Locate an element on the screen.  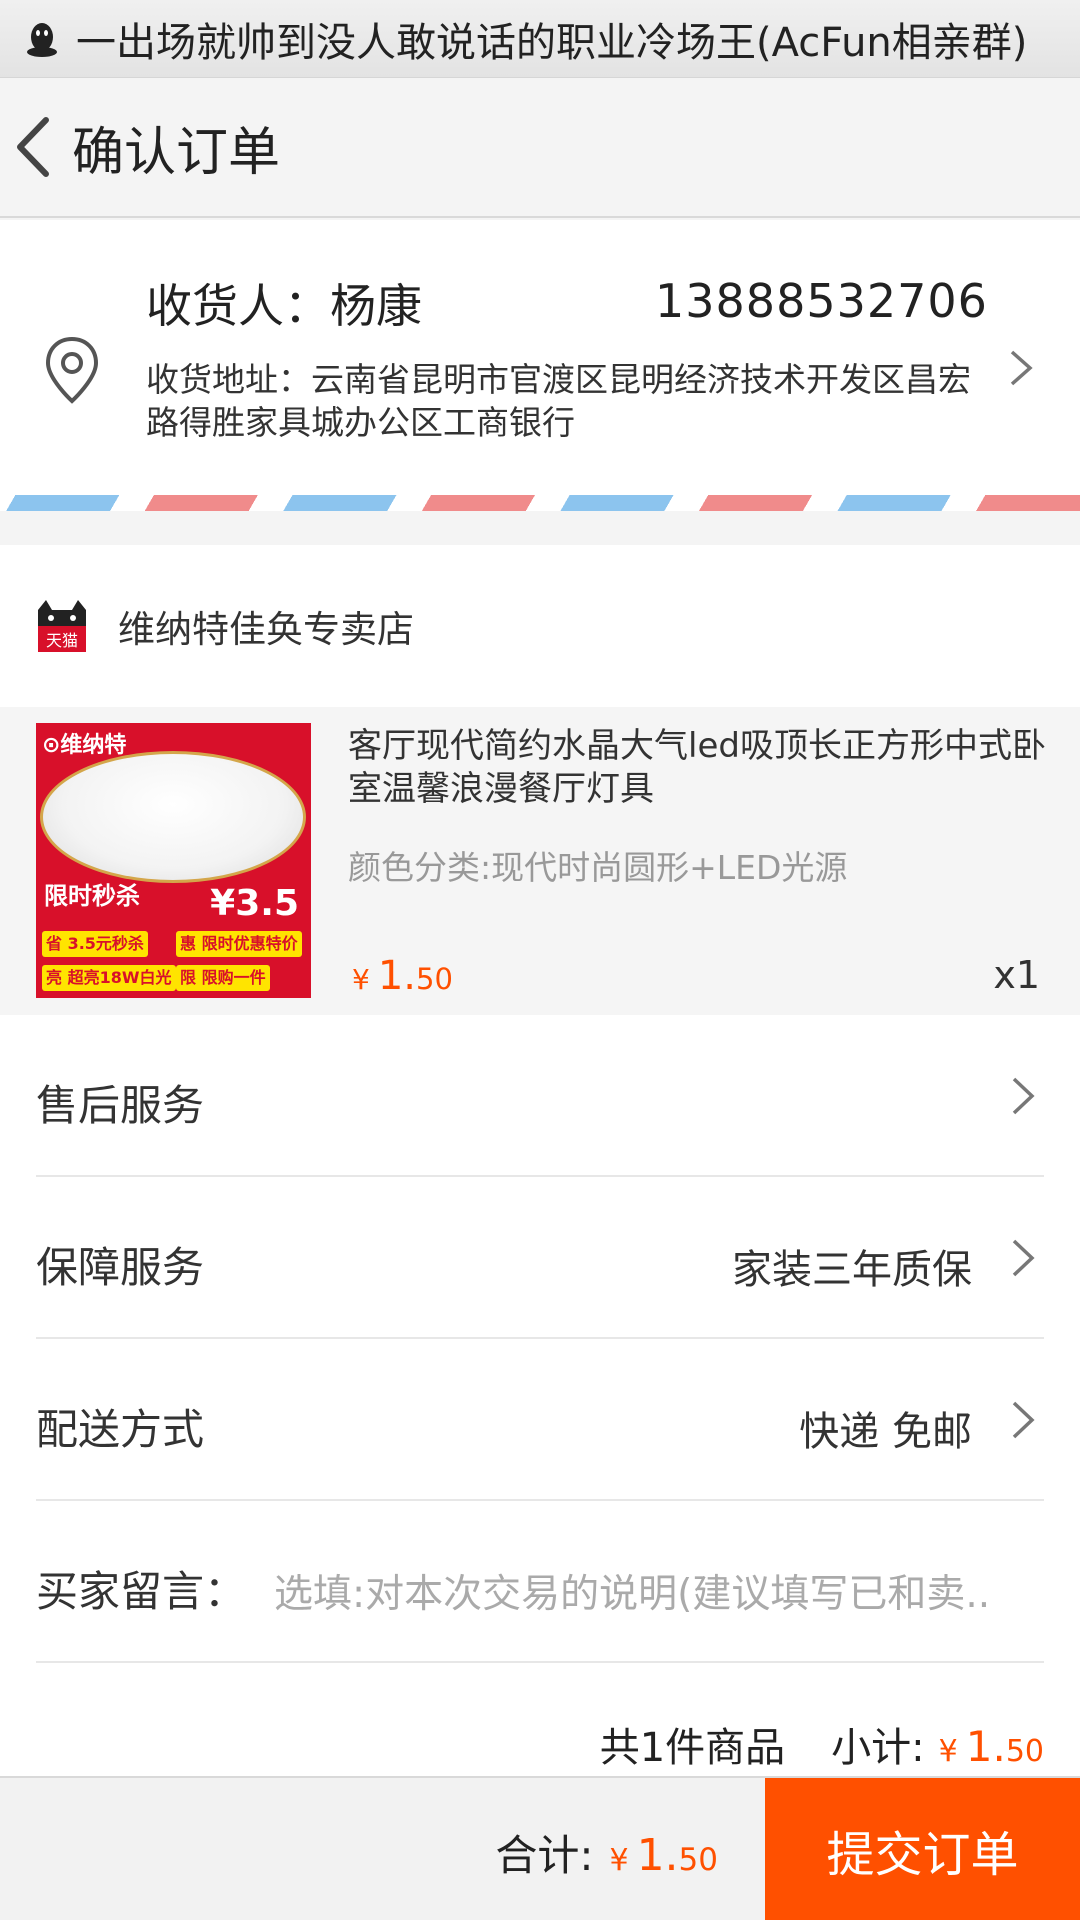
order-total: 合计: ¥1.50 is located at coordinates (606, 1852).